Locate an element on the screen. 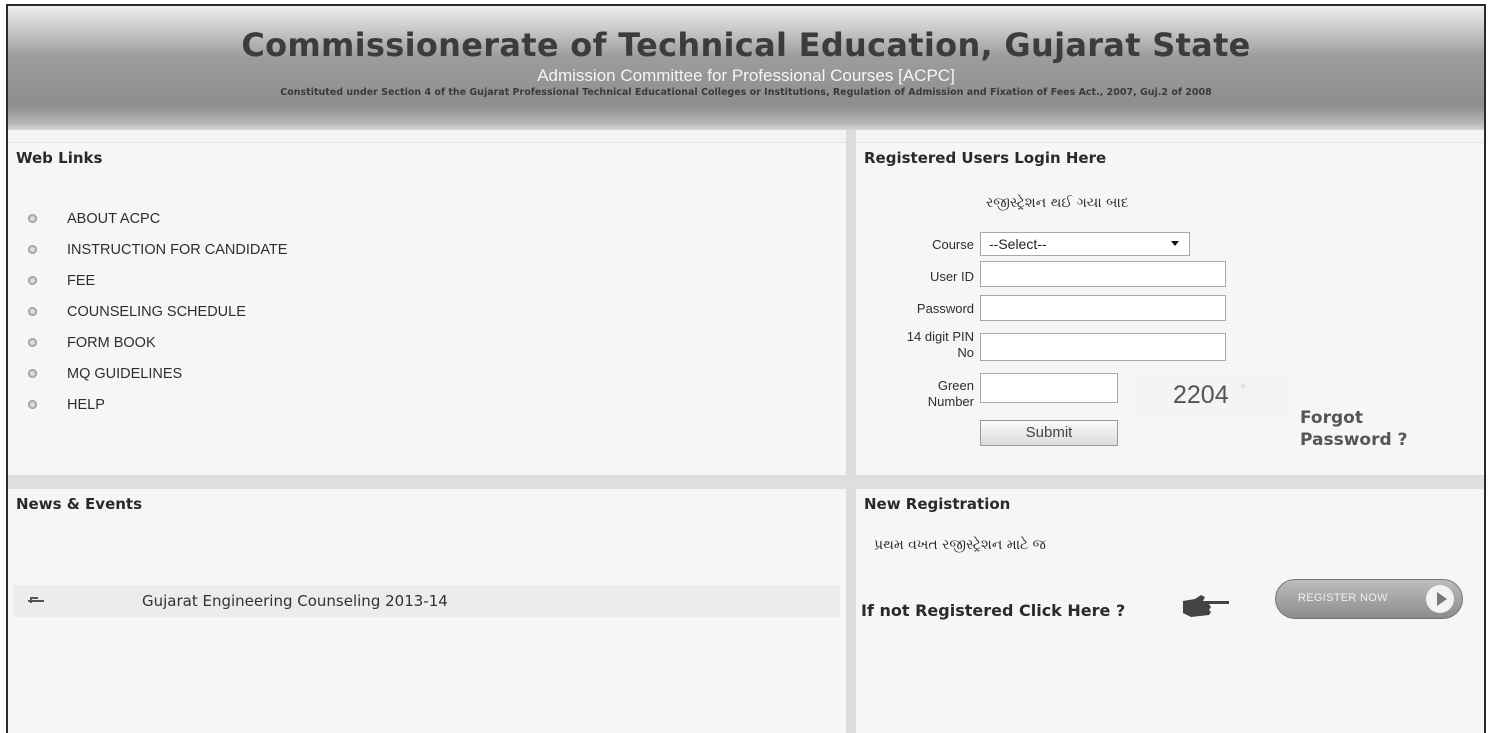  web-link-counseling-schedule: COUNSELING SCHEDULE is located at coordinates (157, 311).